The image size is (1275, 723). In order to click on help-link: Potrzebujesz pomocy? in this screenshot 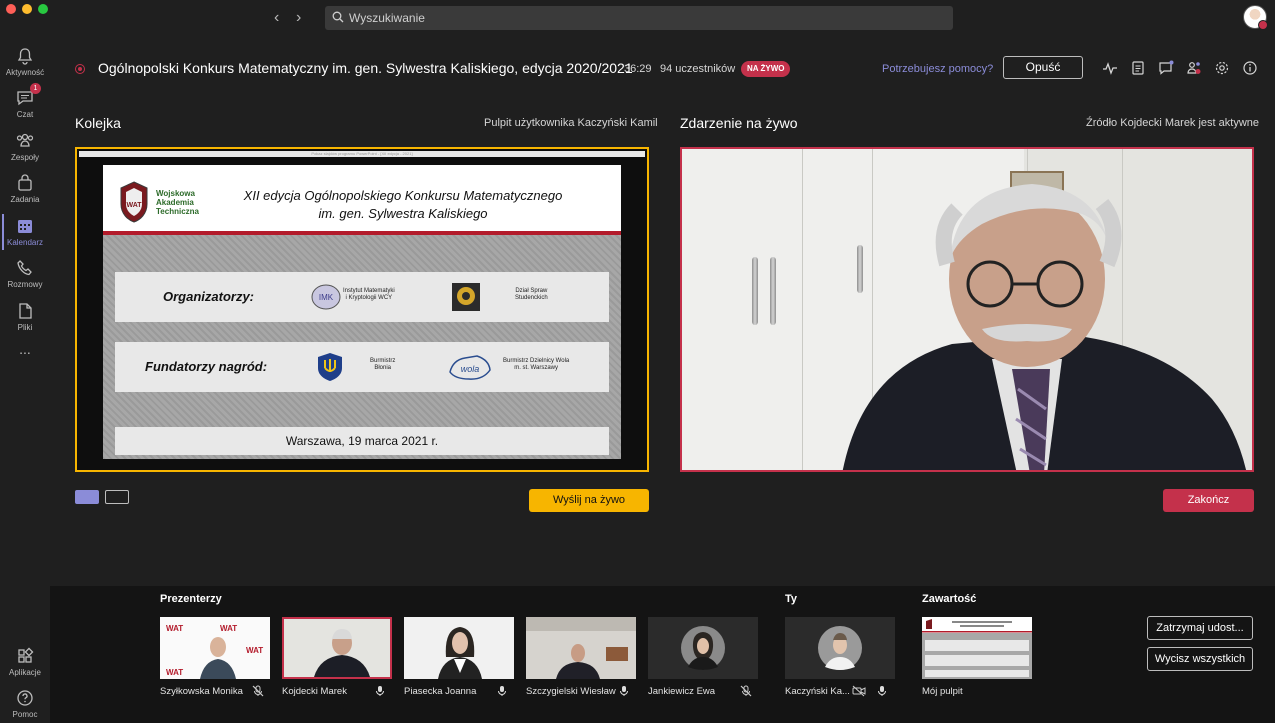, I will do `click(937, 69)`.